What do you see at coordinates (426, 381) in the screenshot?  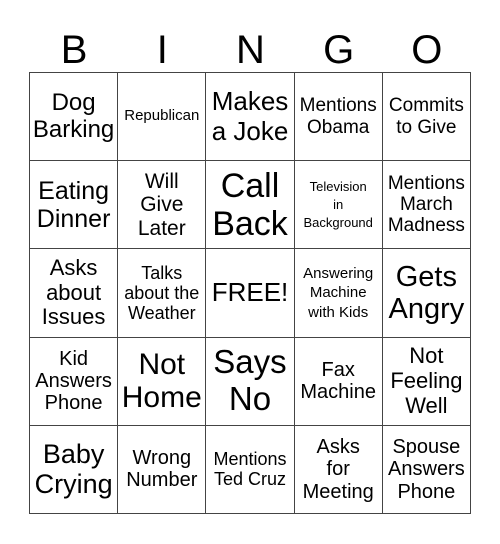 I see `bingo-cell: Not Feeling Well` at bounding box center [426, 381].